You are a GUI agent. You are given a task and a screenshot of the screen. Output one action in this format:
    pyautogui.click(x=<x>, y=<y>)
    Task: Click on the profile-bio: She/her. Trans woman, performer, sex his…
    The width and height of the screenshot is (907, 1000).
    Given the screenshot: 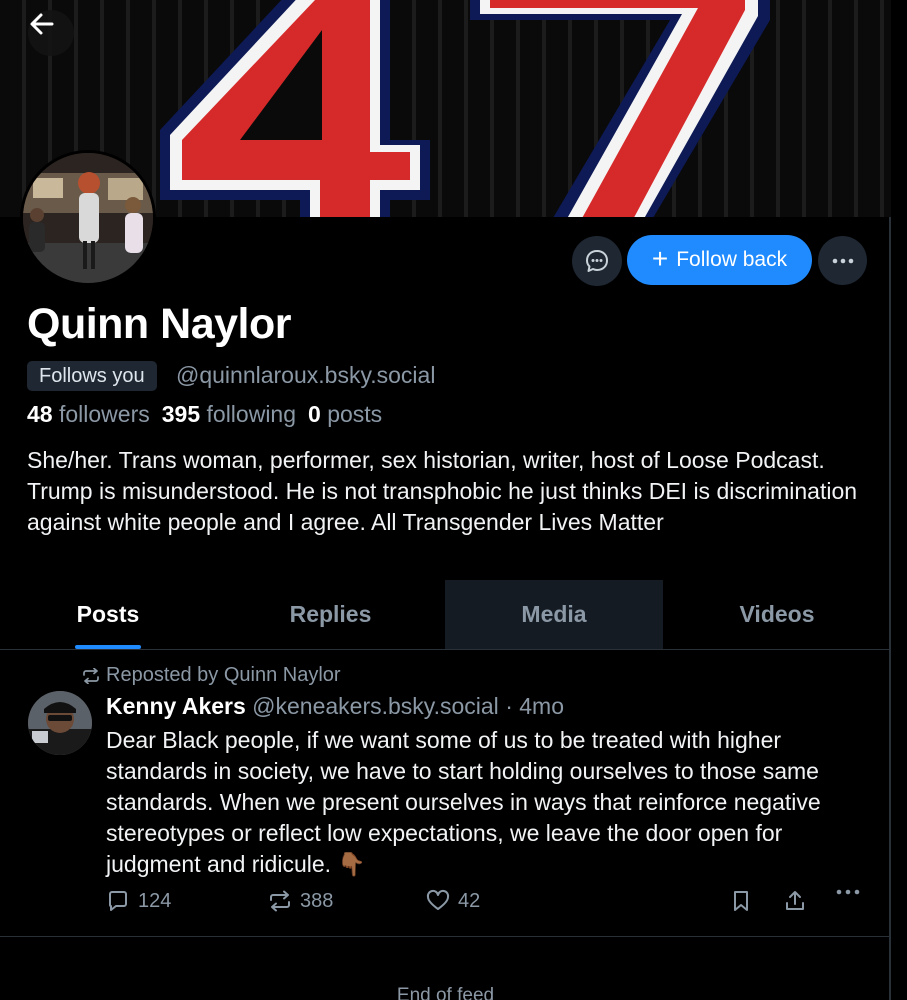 What is the action you would take?
    pyautogui.click(x=442, y=491)
    